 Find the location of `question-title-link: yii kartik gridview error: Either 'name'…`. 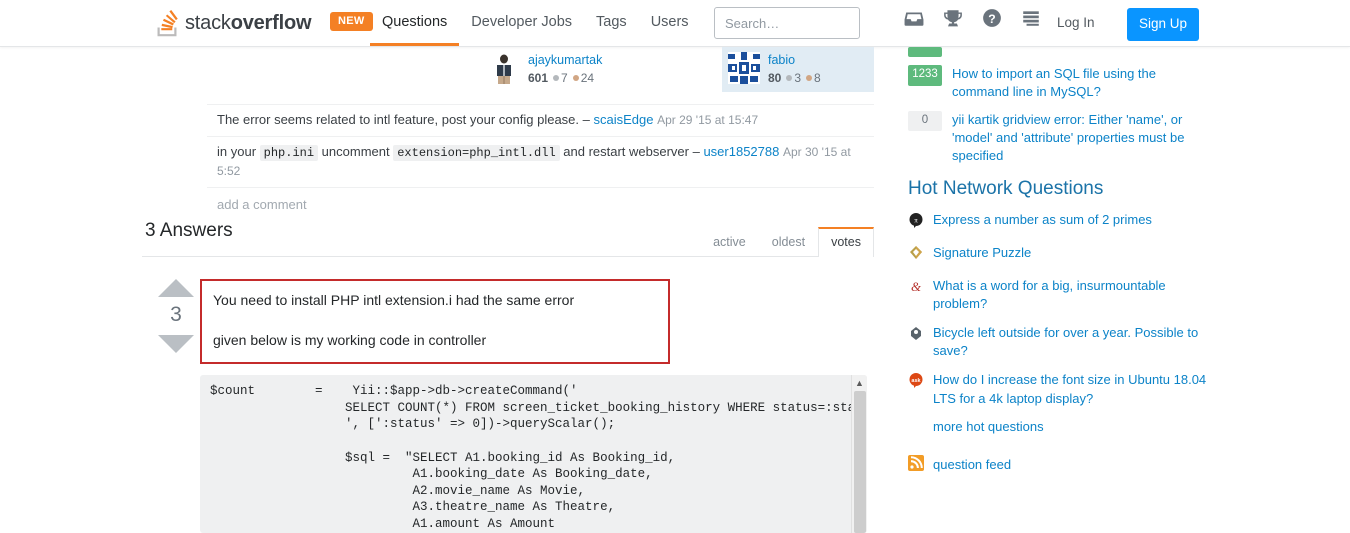

question-title-link: yii kartik gridview error: Either 'name'… is located at coordinates (1080, 138).